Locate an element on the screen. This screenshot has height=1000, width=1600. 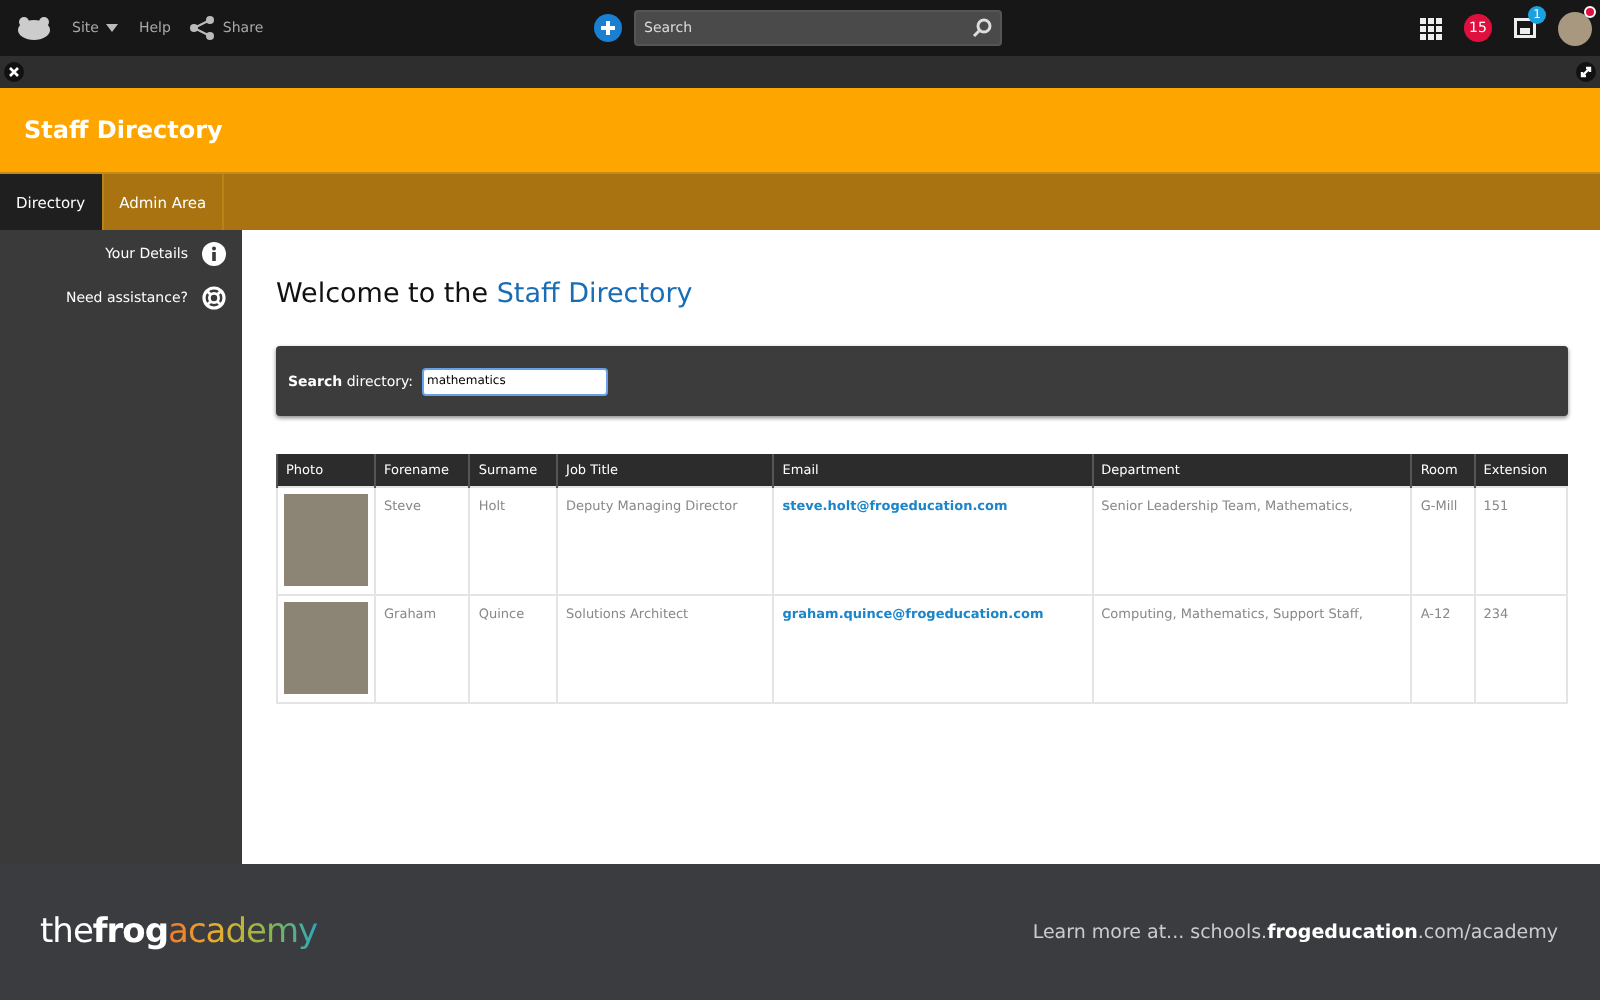
footer-link: Learn more at... schools.frogeducation.com/academy is located at coordinates (1295, 932).